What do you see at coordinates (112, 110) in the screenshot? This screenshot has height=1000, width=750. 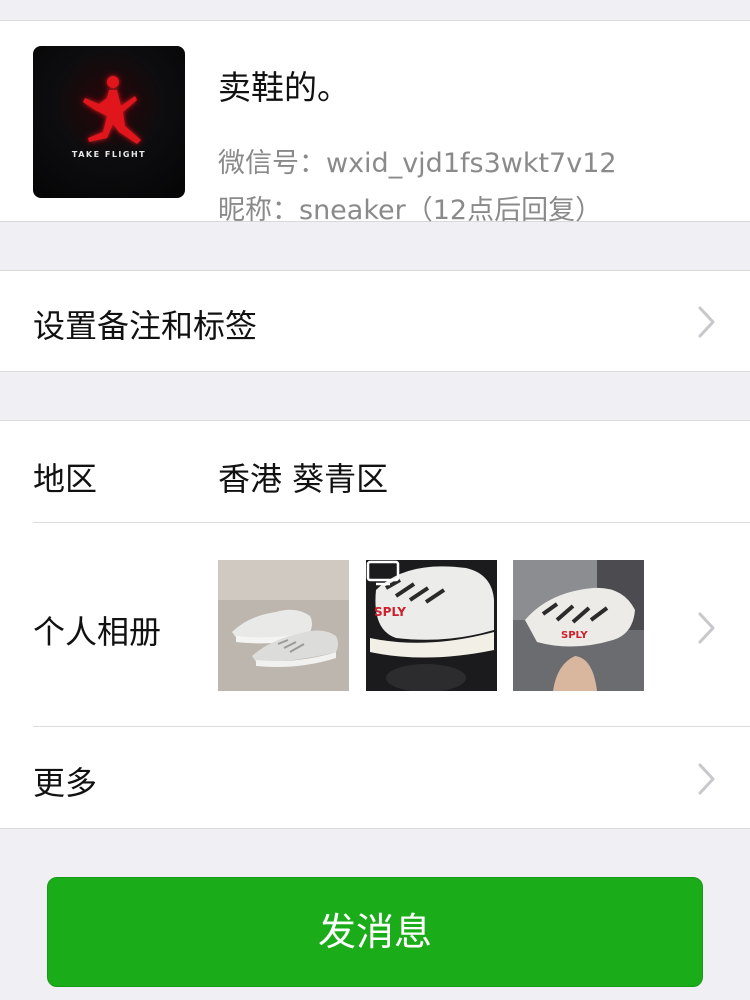 I see `jumpman-logo-icon` at bounding box center [112, 110].